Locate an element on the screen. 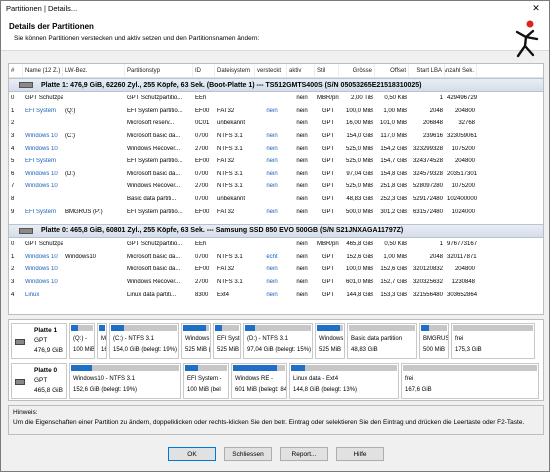 The width and height of the screenshot is (550, 472). segment-label: frei is located at coordinates (409, 379).